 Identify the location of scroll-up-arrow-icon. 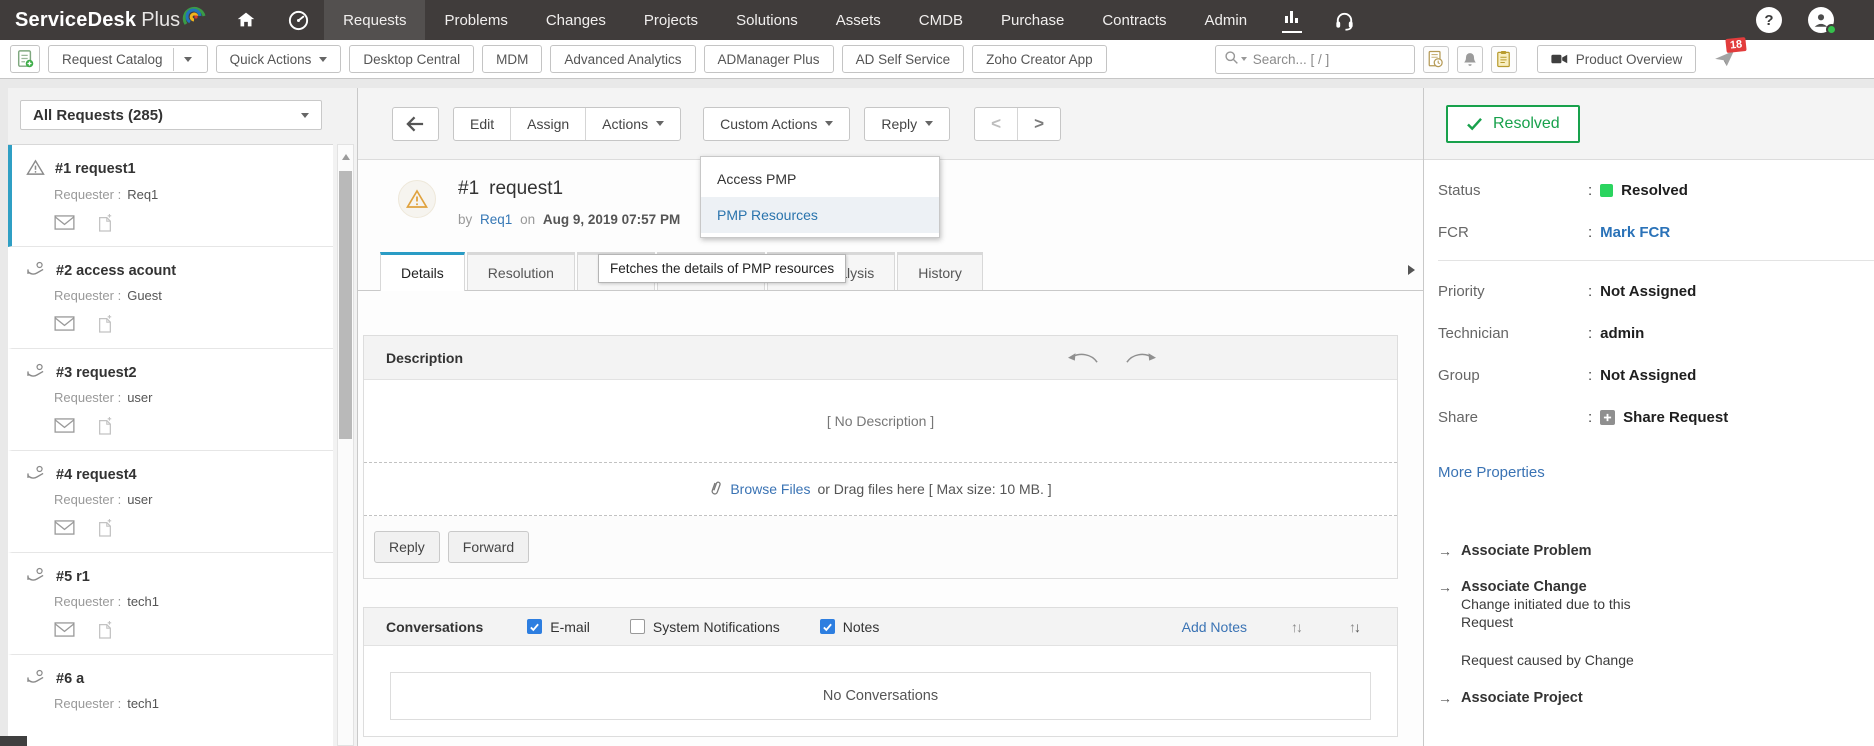
(346, 157).